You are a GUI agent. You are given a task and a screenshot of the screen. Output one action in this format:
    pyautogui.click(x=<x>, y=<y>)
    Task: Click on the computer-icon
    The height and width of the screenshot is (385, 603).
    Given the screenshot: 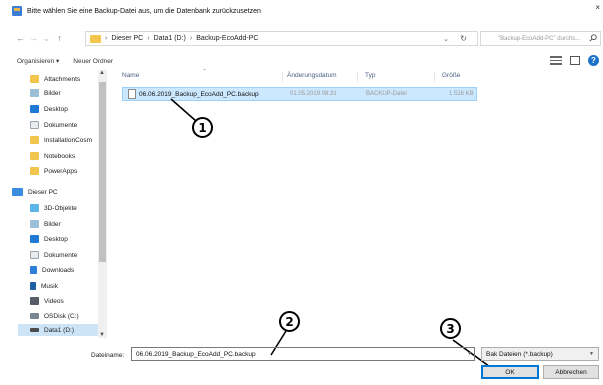 What is the action you would take?
    pyautogui.click(x=17, y=192)
    